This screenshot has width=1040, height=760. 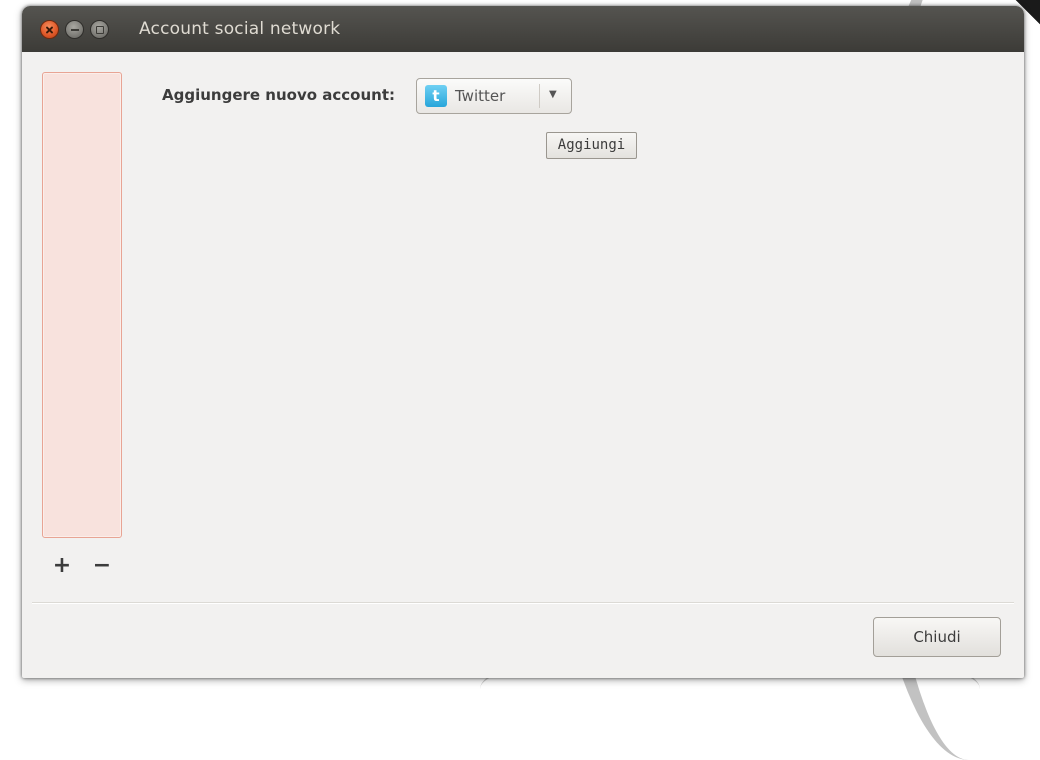 I want to click on title-bar: Account social network, so click(x=523, y=29).